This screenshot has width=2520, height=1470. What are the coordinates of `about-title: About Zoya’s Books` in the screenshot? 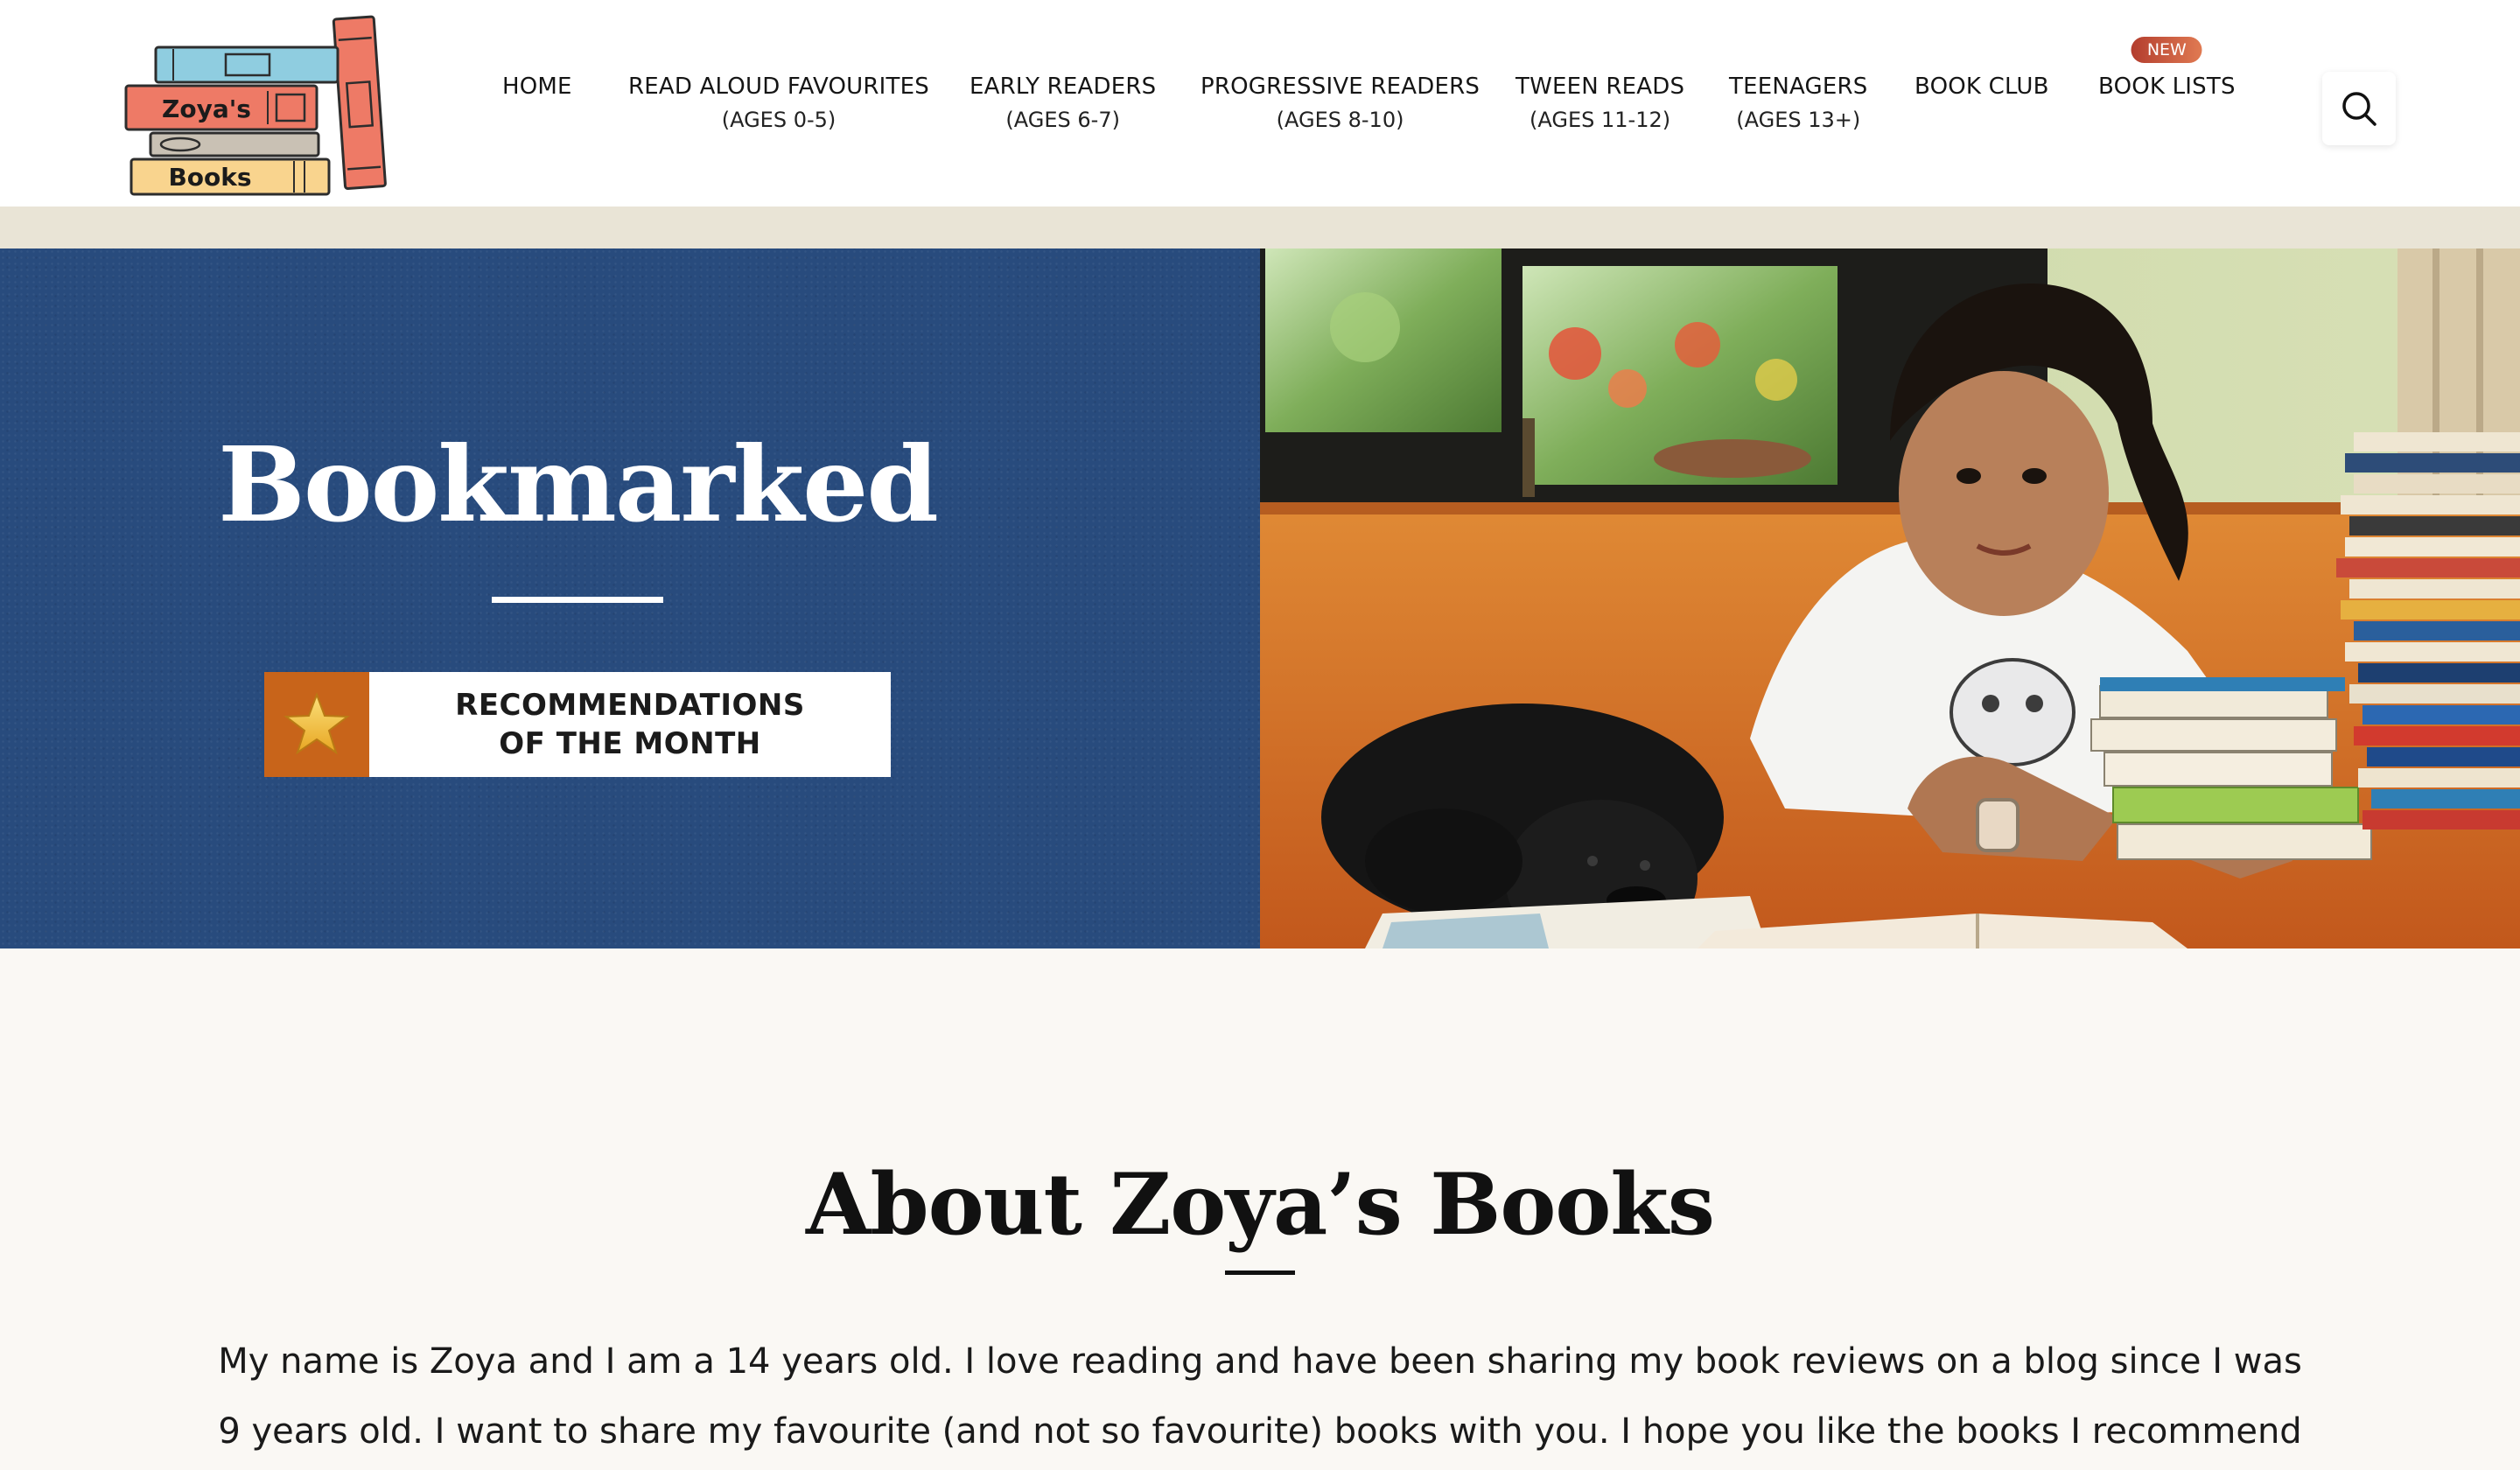 It's located at (1260, 1204).